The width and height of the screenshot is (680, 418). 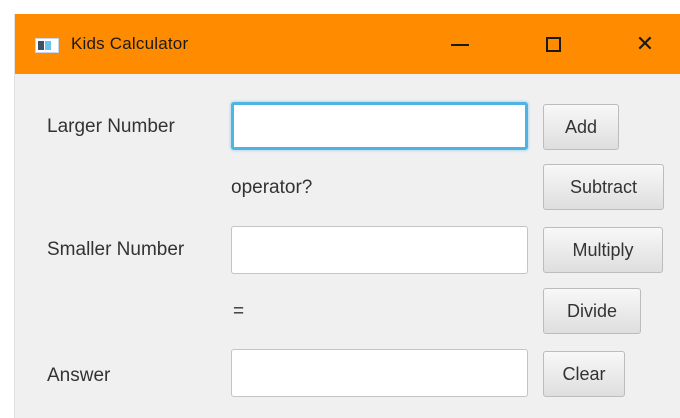 What do you see at coordinates (379, 373) in the screenshot?
I see `answer-output` at bounding box center [379, 373].